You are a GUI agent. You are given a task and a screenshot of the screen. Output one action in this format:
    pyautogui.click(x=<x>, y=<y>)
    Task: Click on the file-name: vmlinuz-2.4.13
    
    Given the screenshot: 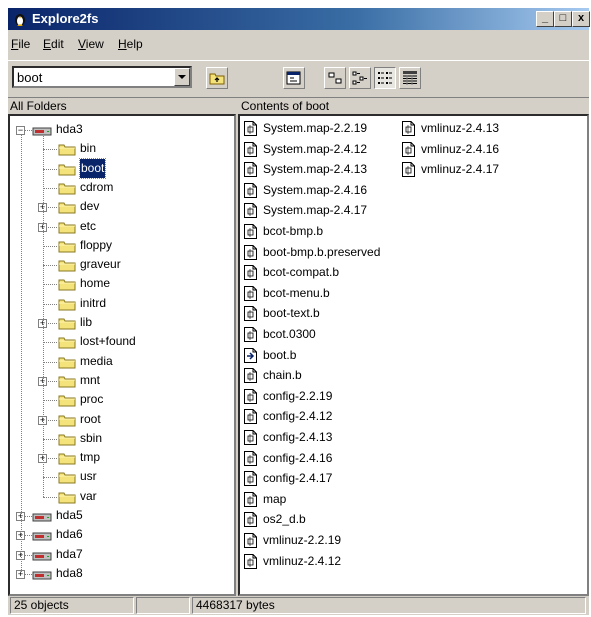 What is the action you would take?
    pyautogui.click(x=460, y=128)
    